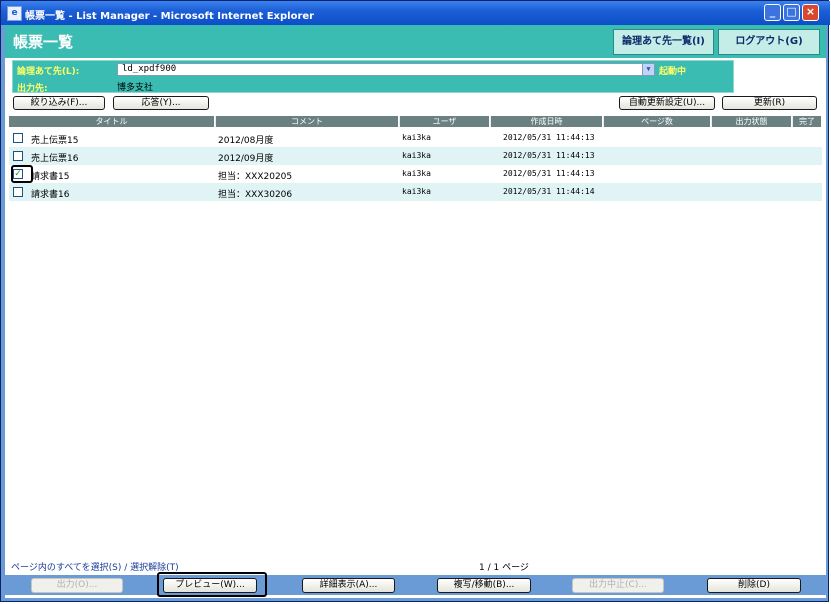 The width and height of the screenshot is (831, 604). What do you see at coordinates (415, 41) in the screenshot?
I see `app-header: 帳票一覧 論理あて先一覧(I) ログアウト(G)` at bounding box center [415, 41].